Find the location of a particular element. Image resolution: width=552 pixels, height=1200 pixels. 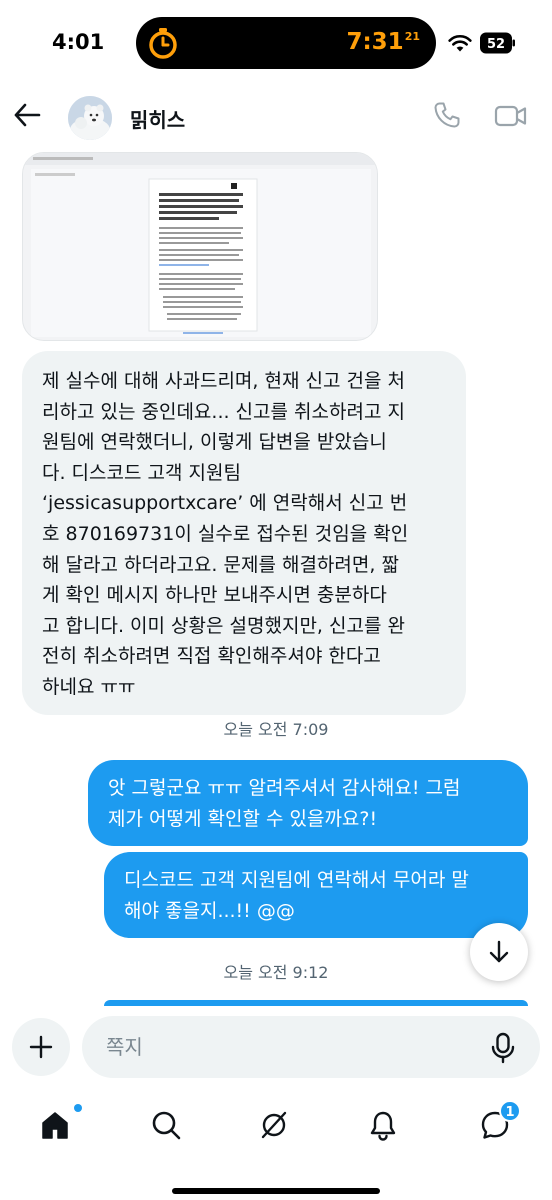

microphone-icon is located at coordinates (503, 1048).